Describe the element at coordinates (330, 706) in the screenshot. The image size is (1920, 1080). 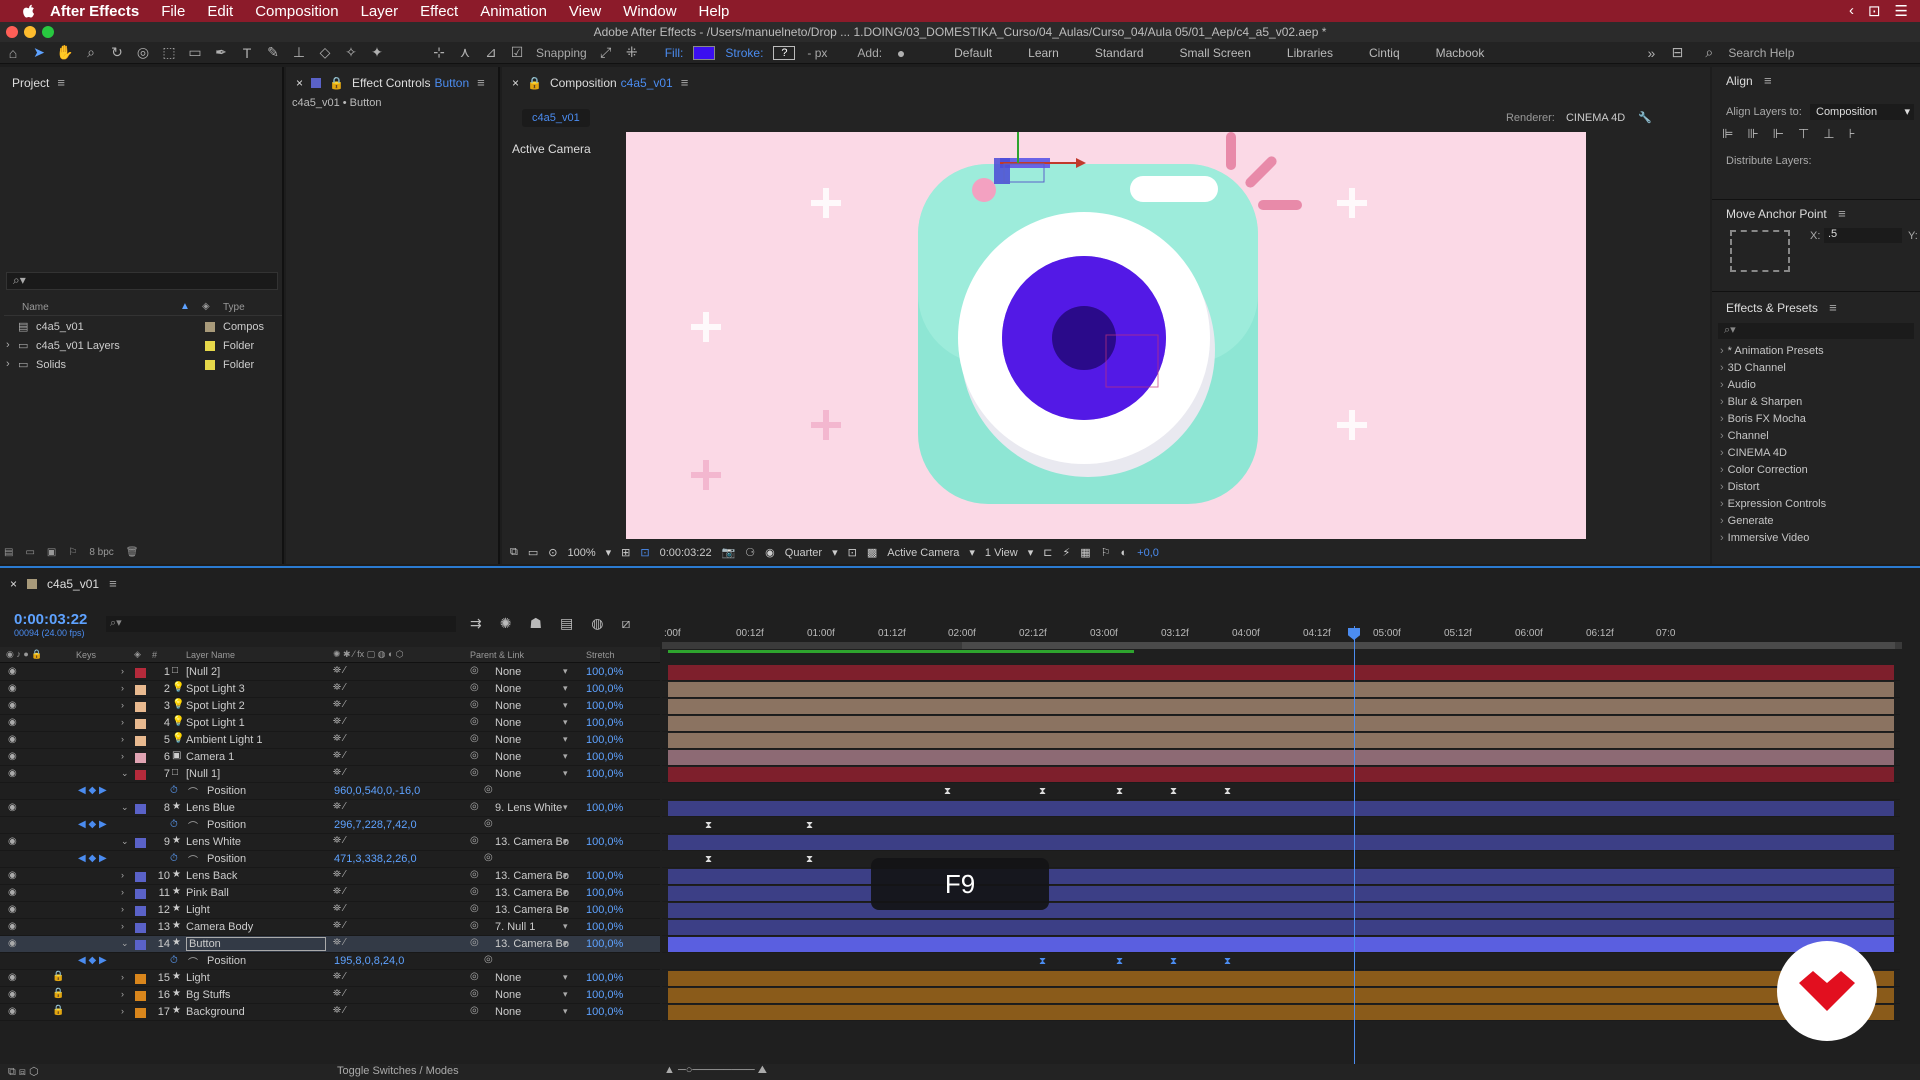
I see `layer-row: ◉ › 3 💡 Spot Light 2 ⛯ ⁄ ◎ None ▾ 100,0%` at that location.